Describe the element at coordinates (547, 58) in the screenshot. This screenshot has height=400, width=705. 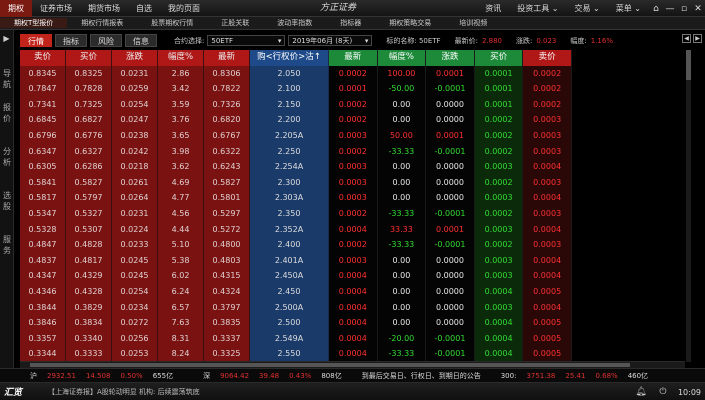
I see `header-put-ask: 卖价` at that location.